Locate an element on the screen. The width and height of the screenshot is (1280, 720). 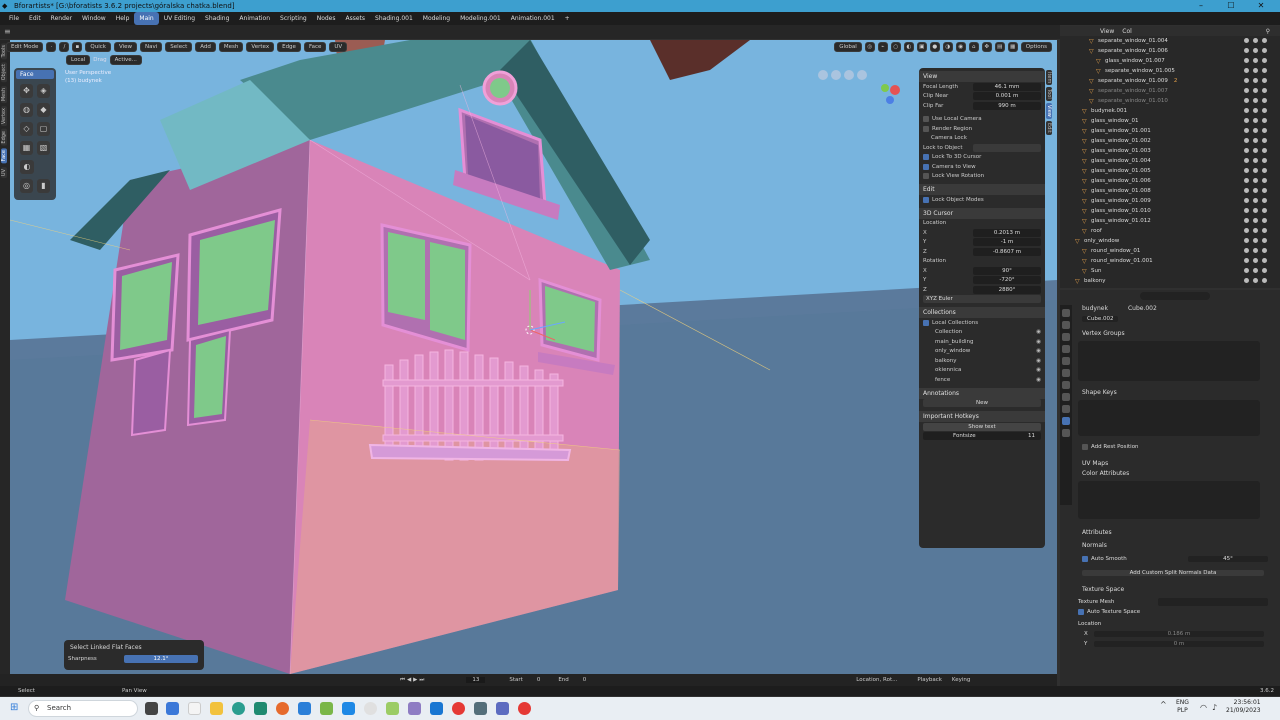
file-explorer-icon is located at coordinates (216, 708).